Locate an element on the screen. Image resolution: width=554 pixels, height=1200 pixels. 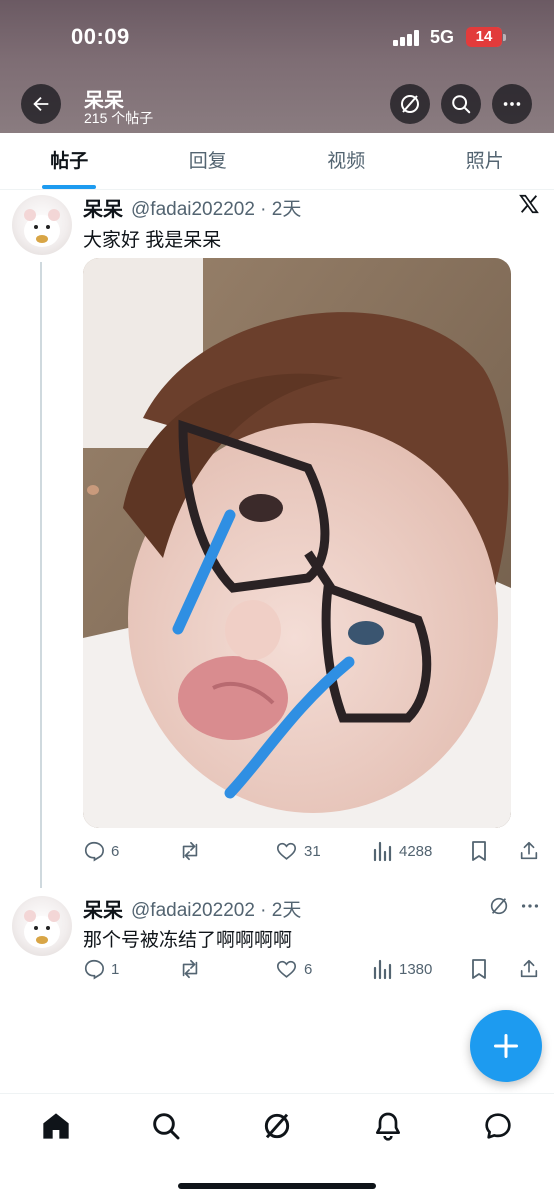
compose-button is located at coordinates (506, 1046).